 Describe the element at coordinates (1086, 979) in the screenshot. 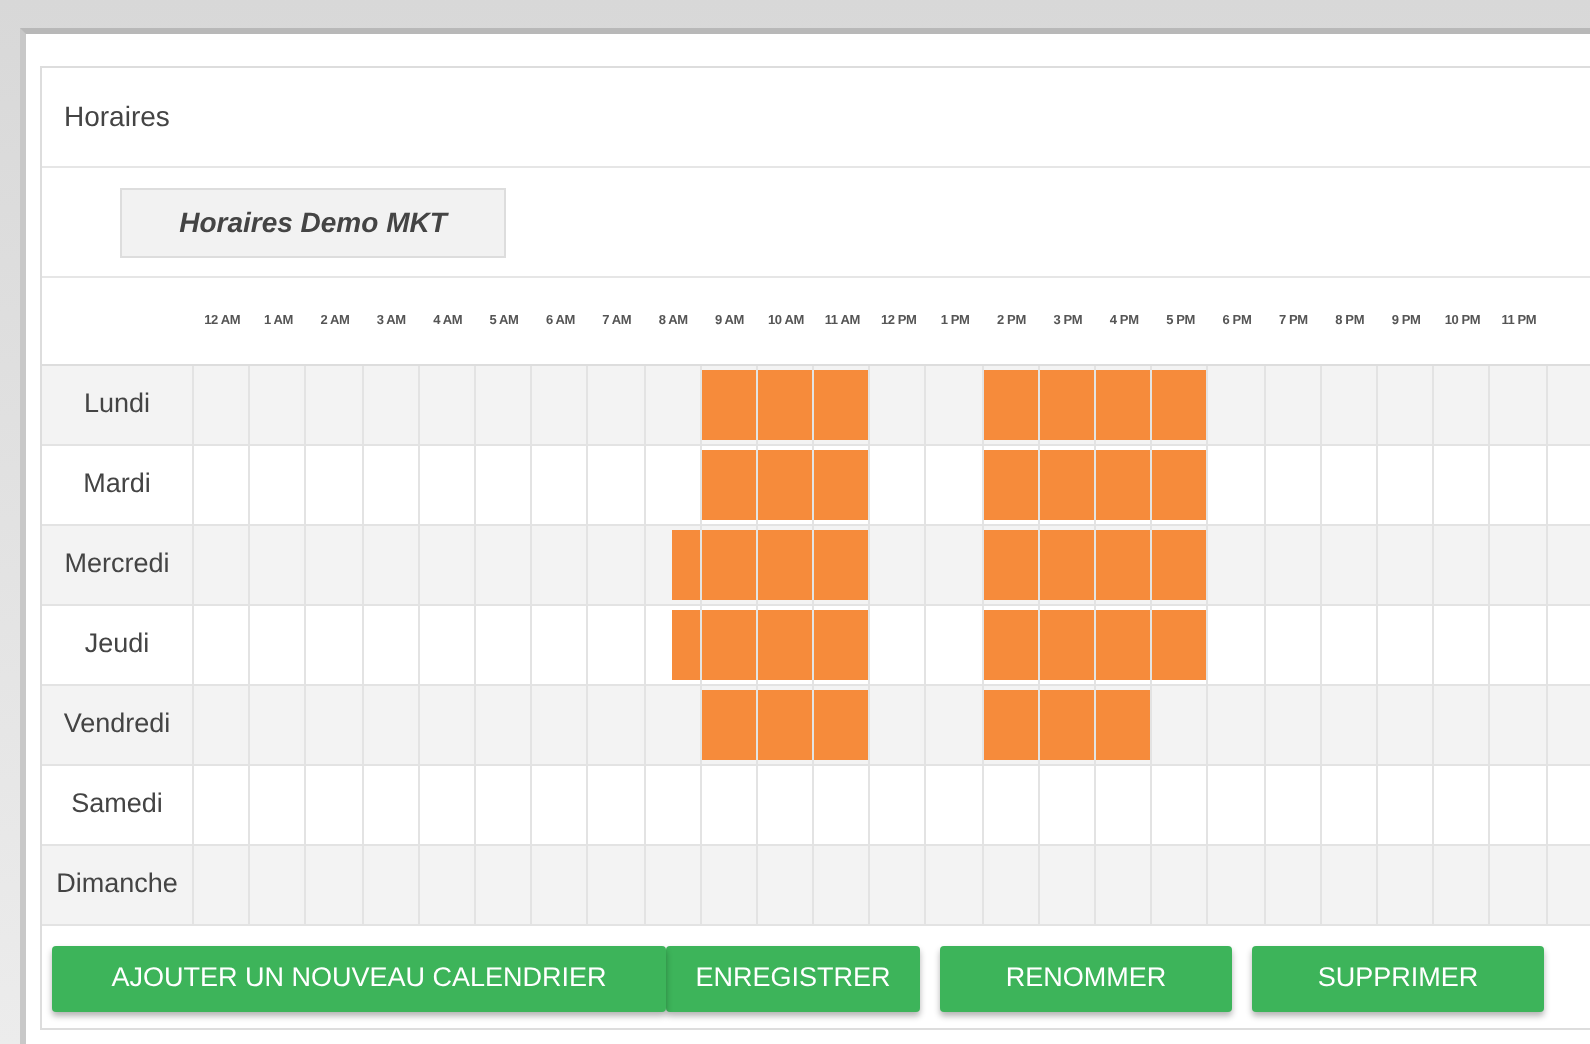

I see `action-button: RENOMMER` at that location.